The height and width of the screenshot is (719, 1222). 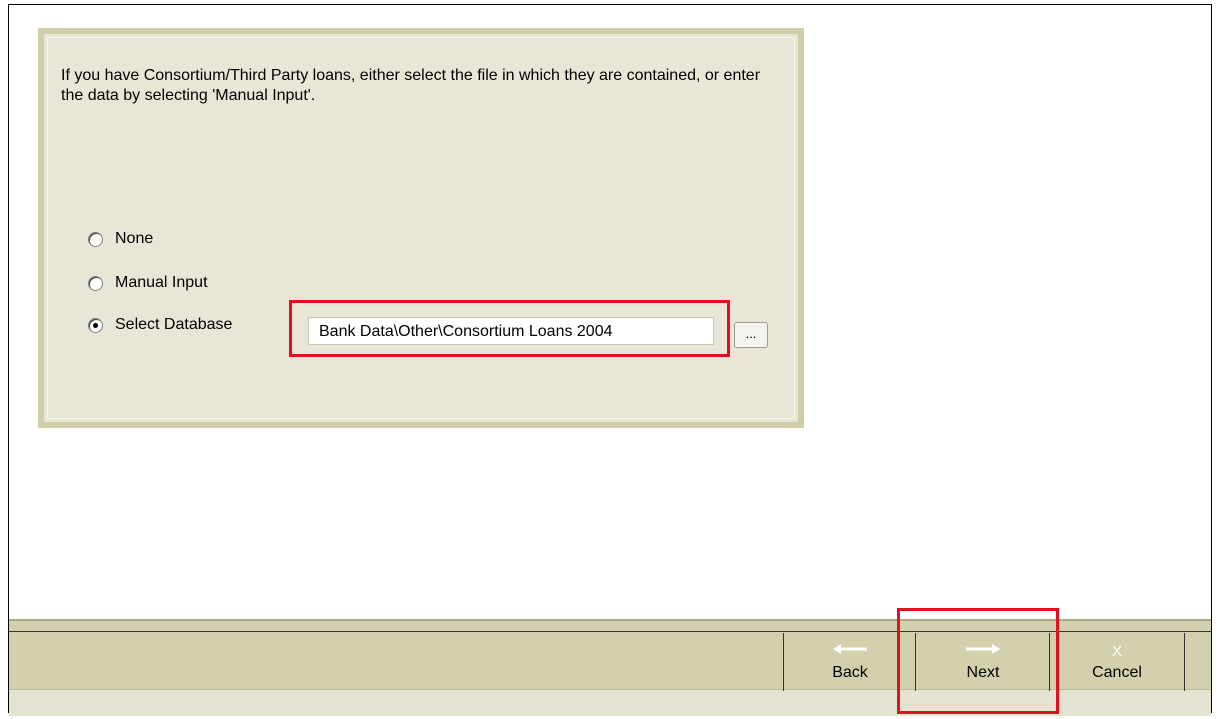 What do you see at coordinates (850, 672) in the screenshot?
I see `back-label: Back` at bounding box center [850, 672].